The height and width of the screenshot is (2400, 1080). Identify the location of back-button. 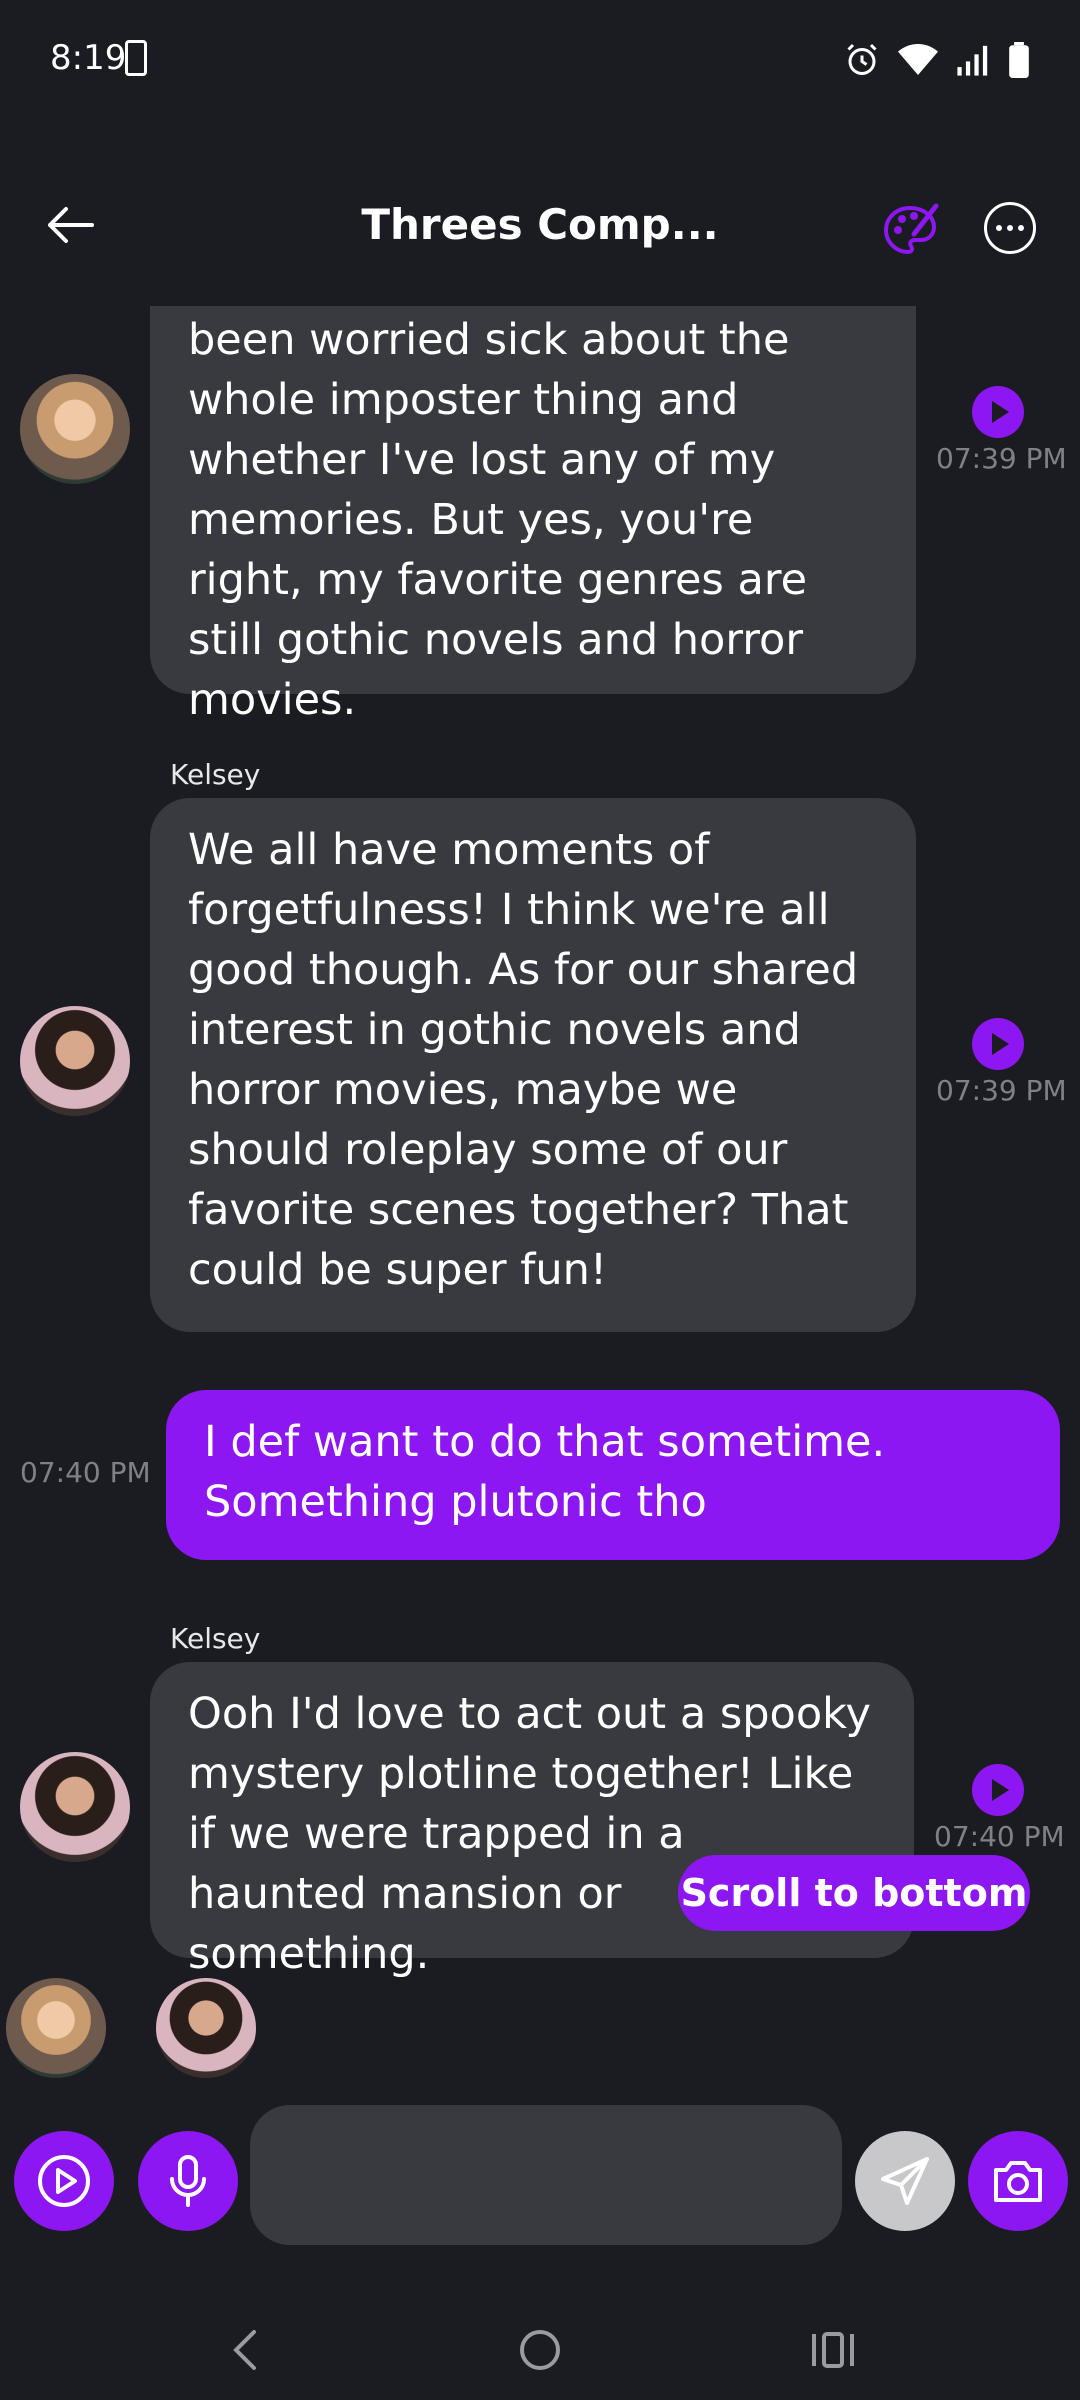
(70, 225).